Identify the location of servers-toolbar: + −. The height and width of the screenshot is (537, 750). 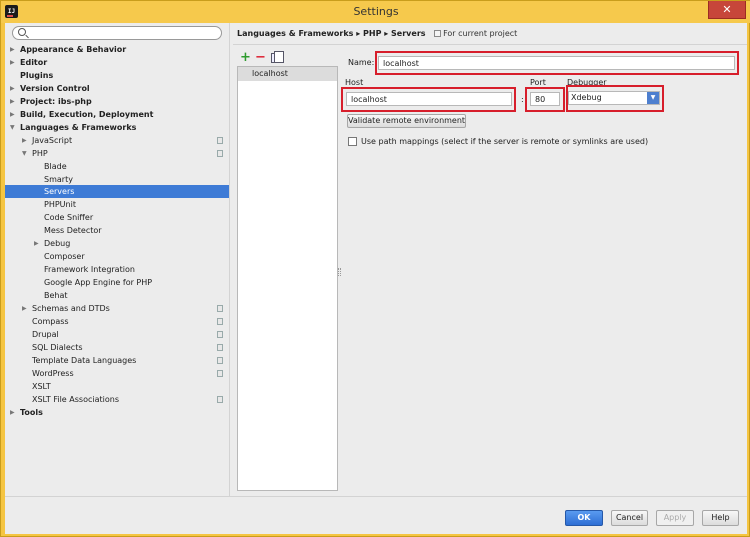
(287, 58).